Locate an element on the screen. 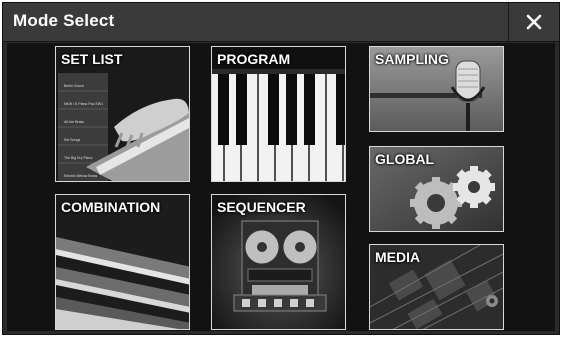 The image size is (562, 337). sequencer-mode-button: SEQUENCER is located at coordinates (278, 262).